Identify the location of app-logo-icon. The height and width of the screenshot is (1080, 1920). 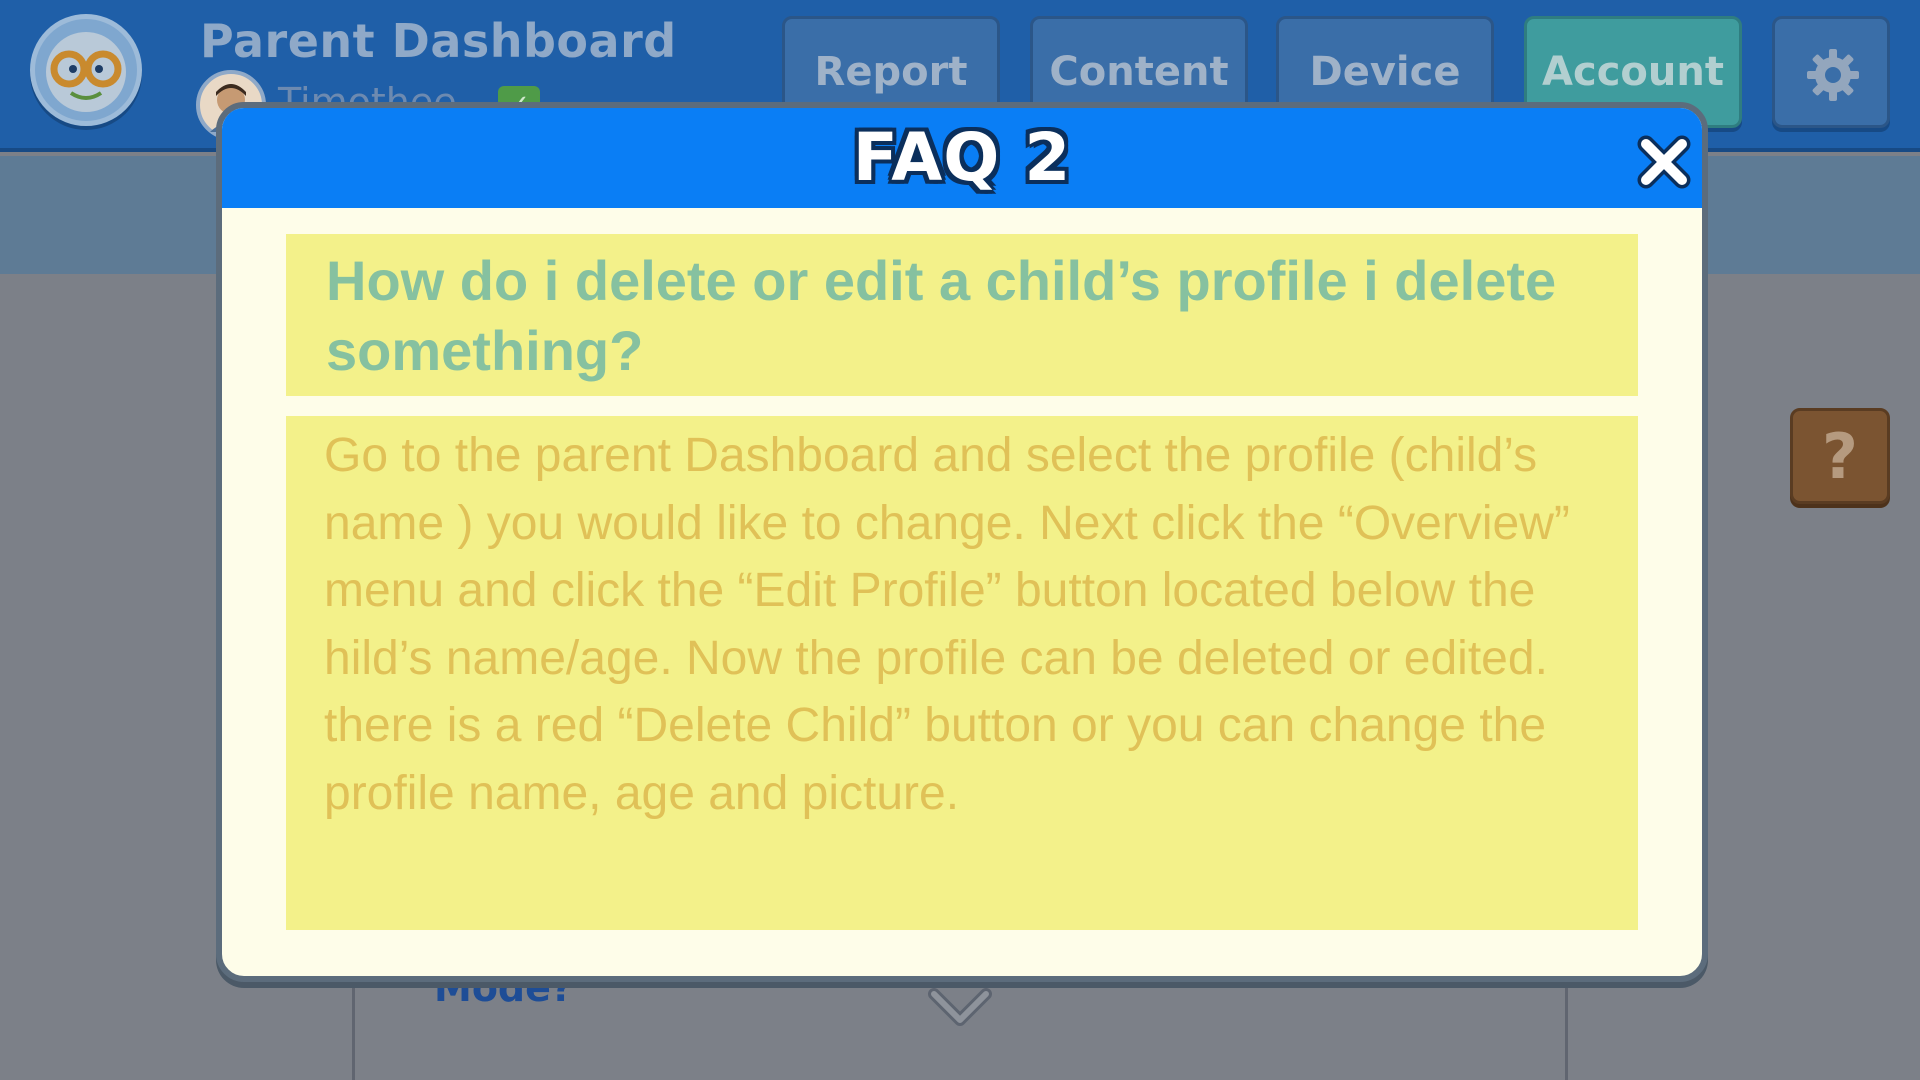
(86, 70).